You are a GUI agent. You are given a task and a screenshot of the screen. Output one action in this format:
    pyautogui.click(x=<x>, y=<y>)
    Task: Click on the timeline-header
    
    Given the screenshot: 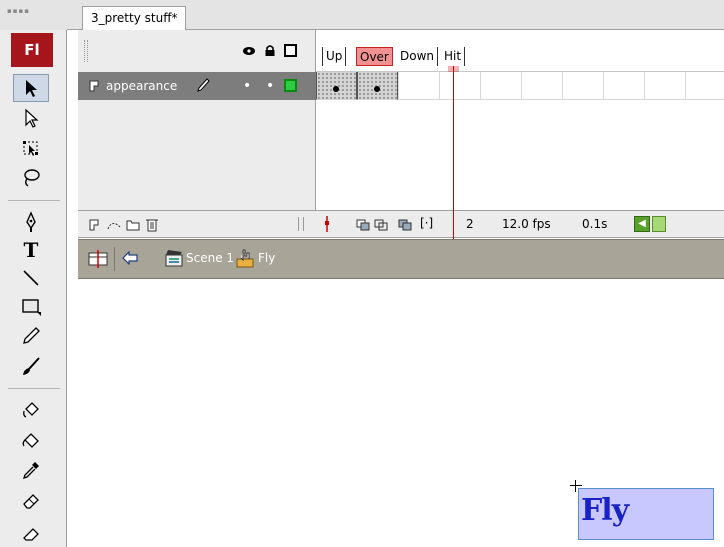 What is the action you would take?
    pyautogui.click(x=197, y=51)
    